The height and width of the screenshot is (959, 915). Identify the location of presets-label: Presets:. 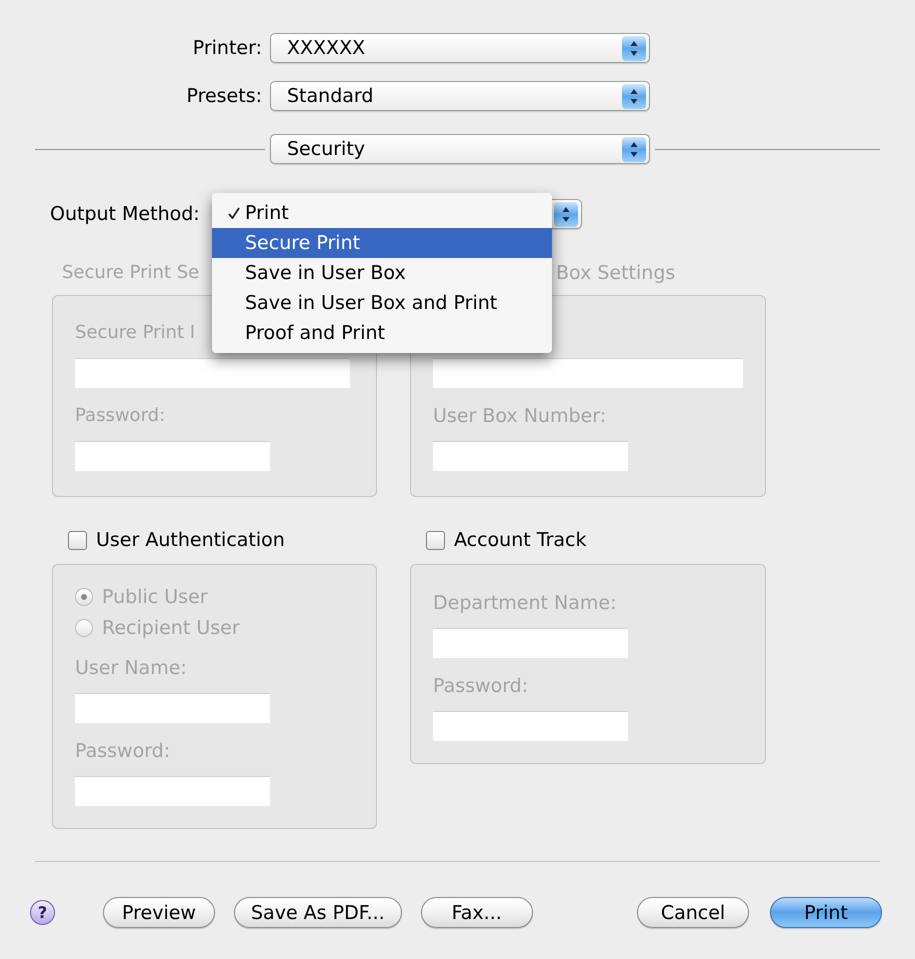
(224, 96).